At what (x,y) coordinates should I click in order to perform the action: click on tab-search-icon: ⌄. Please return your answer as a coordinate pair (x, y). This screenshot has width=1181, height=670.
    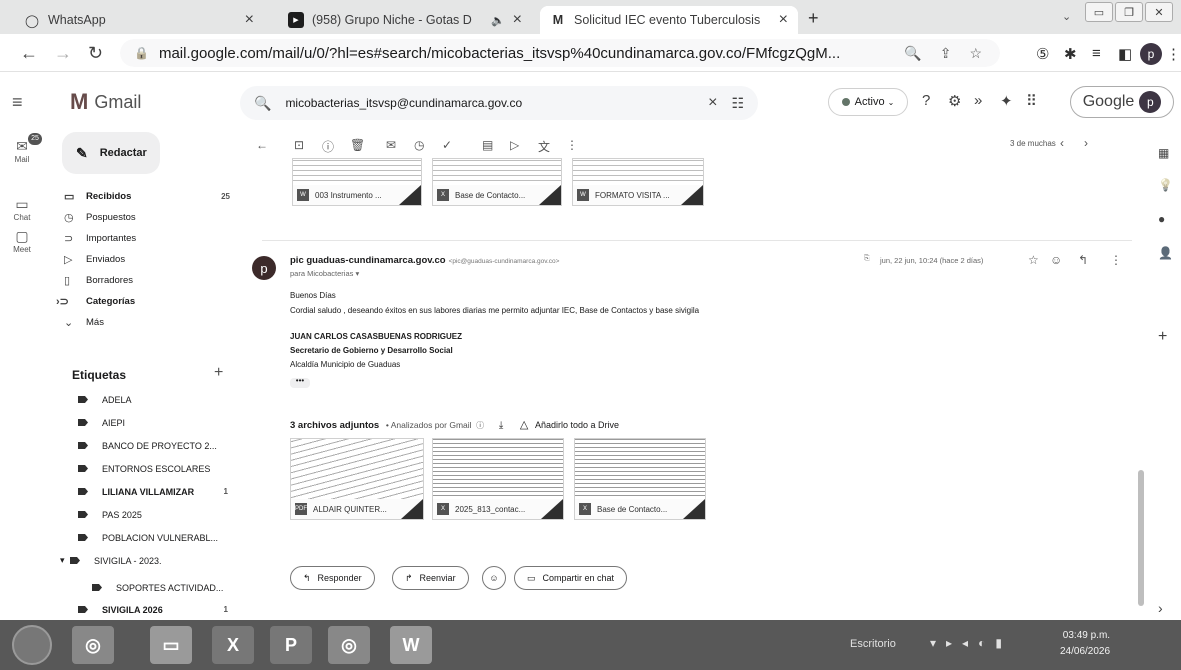
    Looking at the image, I should click on (1066, 16).